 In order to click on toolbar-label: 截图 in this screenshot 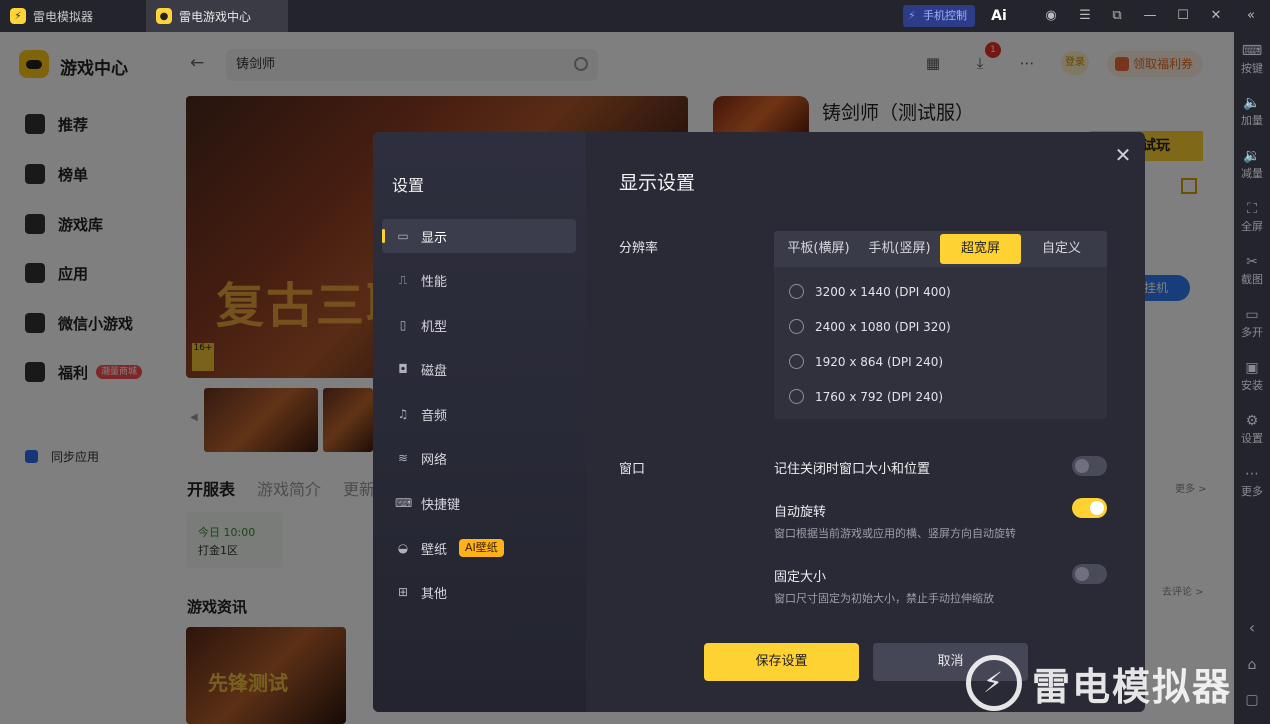, I will do `click(1252, 279)`.